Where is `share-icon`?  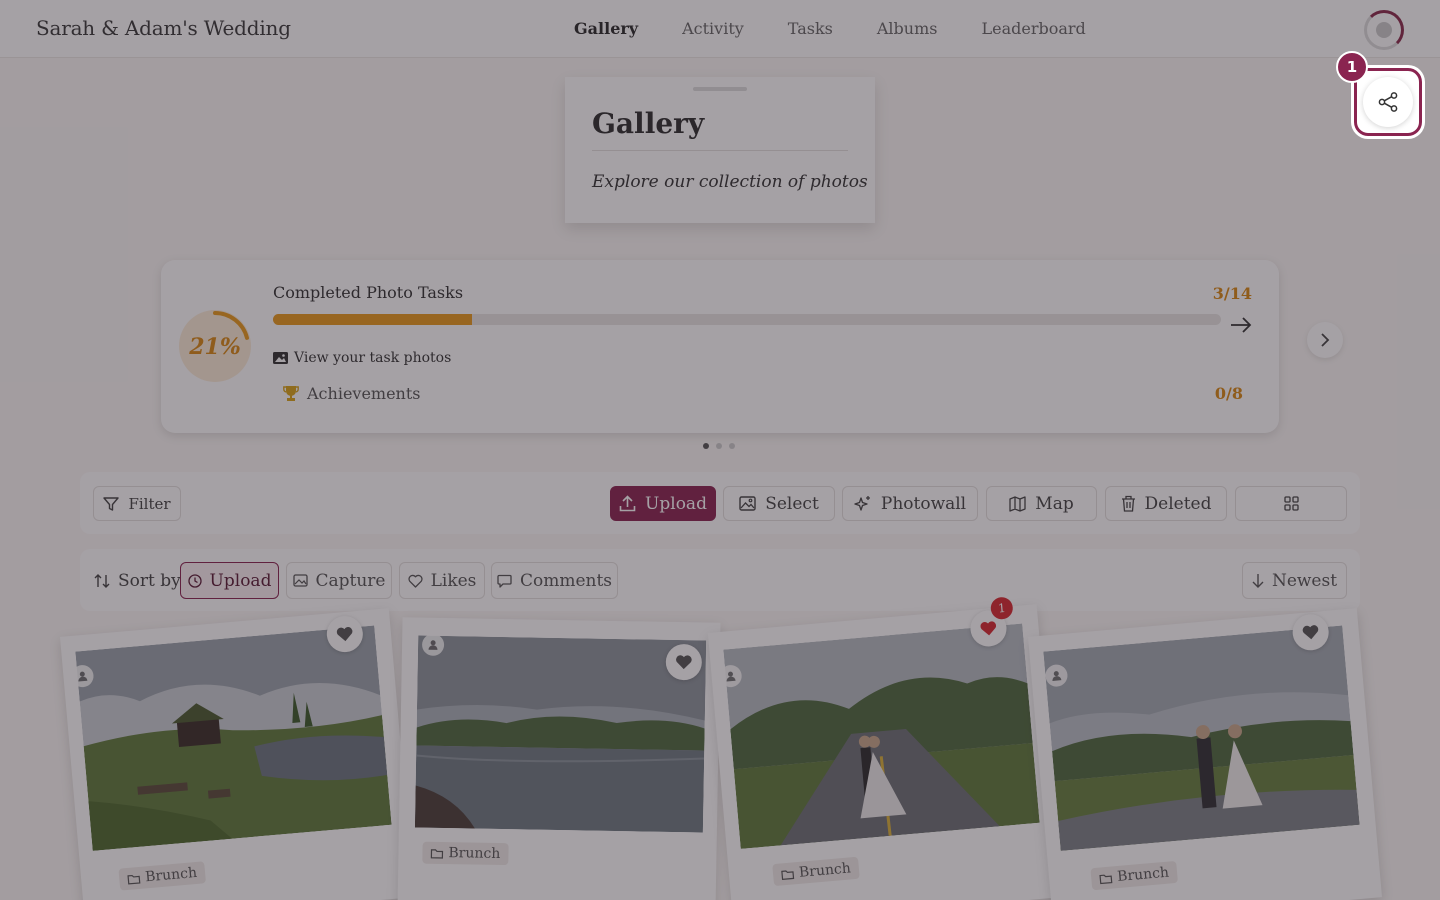 share-icon is located at coordinates (1388, 102).